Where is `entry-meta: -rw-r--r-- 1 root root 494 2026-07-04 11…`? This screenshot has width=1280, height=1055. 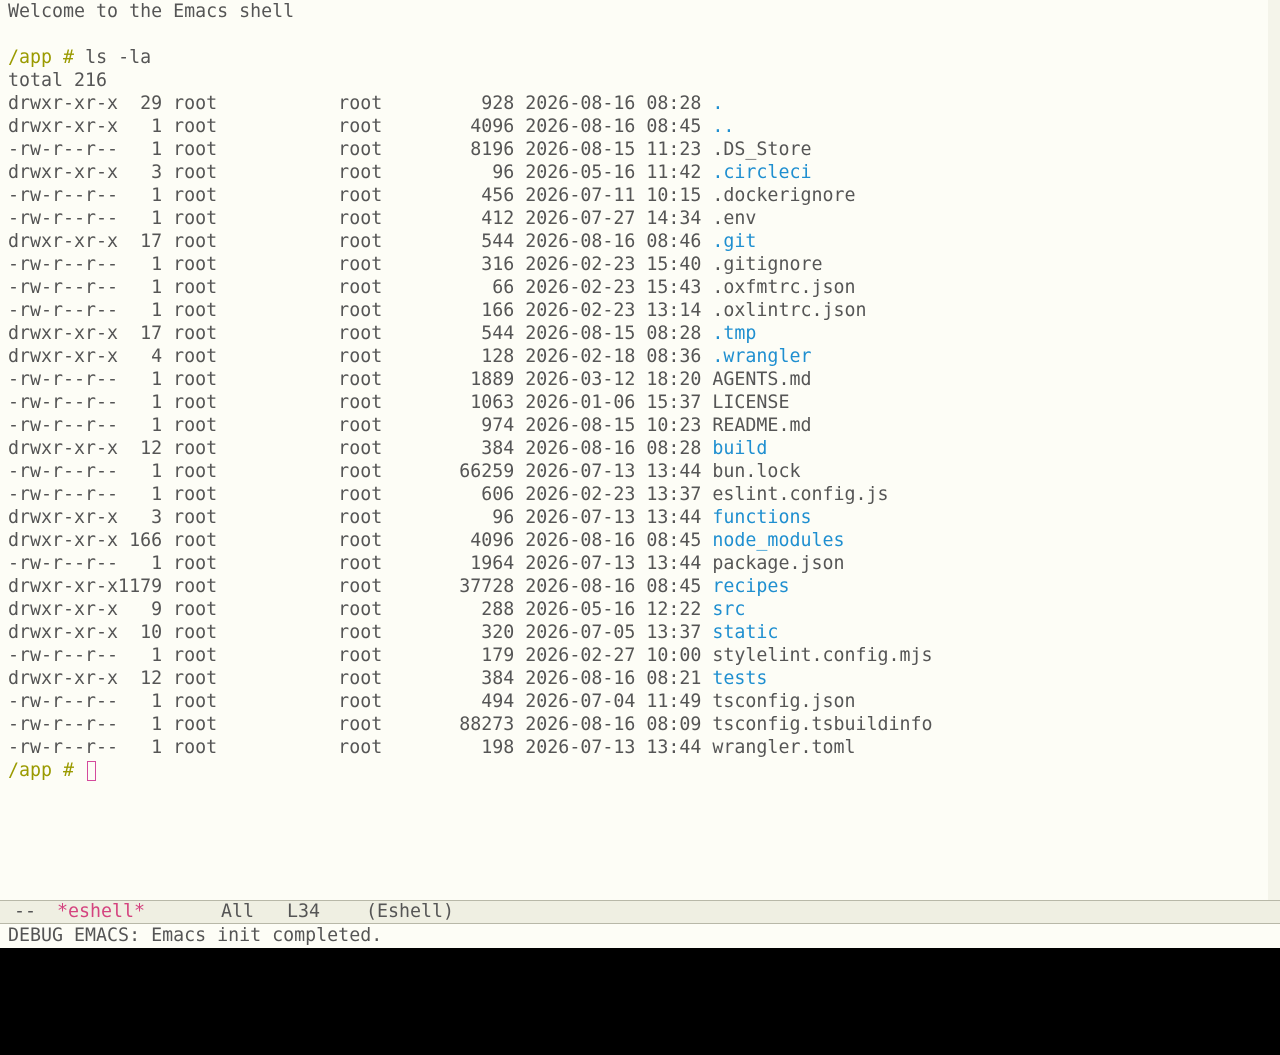
entry-meta: -rw-r--r-- 1 root root 494 2026-07-04 11… is located at coordinates (360, 701).